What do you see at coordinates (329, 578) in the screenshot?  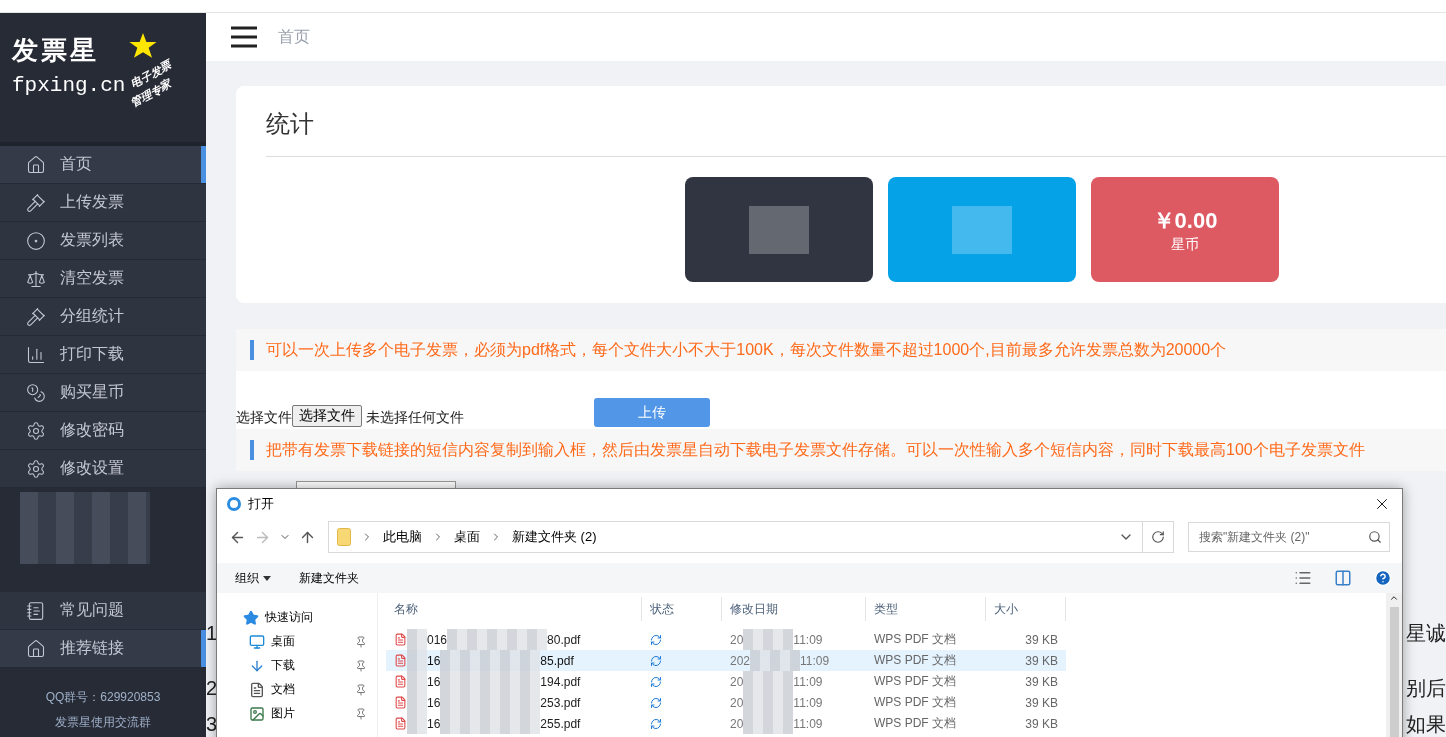 I see `toolbar-button: 新建文件夹` at bounding box center [329, 578].